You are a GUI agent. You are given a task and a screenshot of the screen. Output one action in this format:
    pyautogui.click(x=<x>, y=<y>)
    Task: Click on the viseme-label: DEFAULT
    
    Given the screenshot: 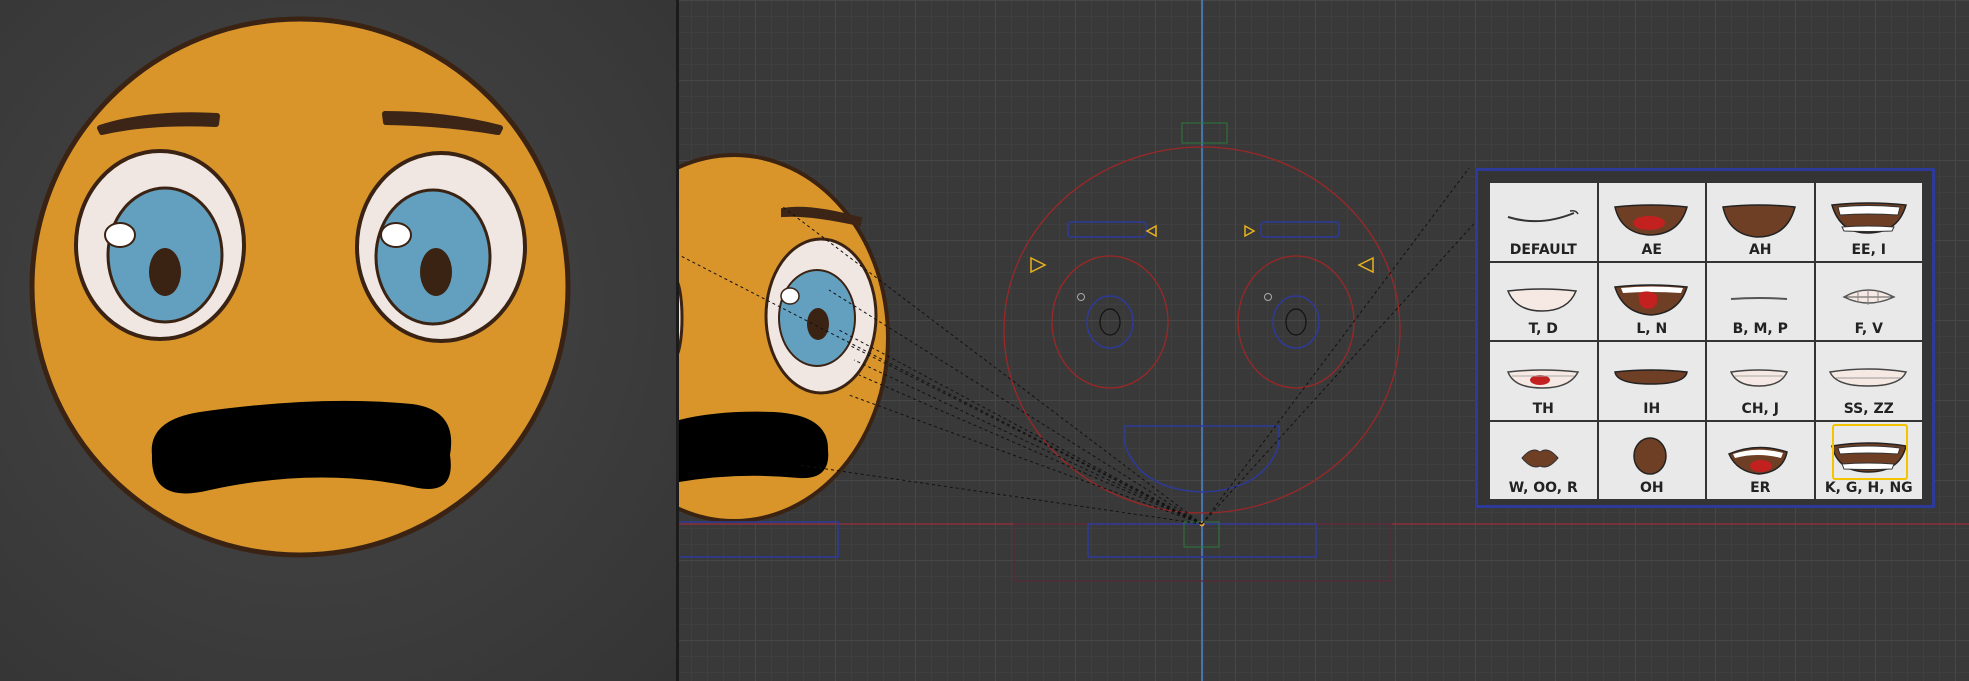 What is the action you would take?
    pyautogui.click(x=1543, y=249)
    